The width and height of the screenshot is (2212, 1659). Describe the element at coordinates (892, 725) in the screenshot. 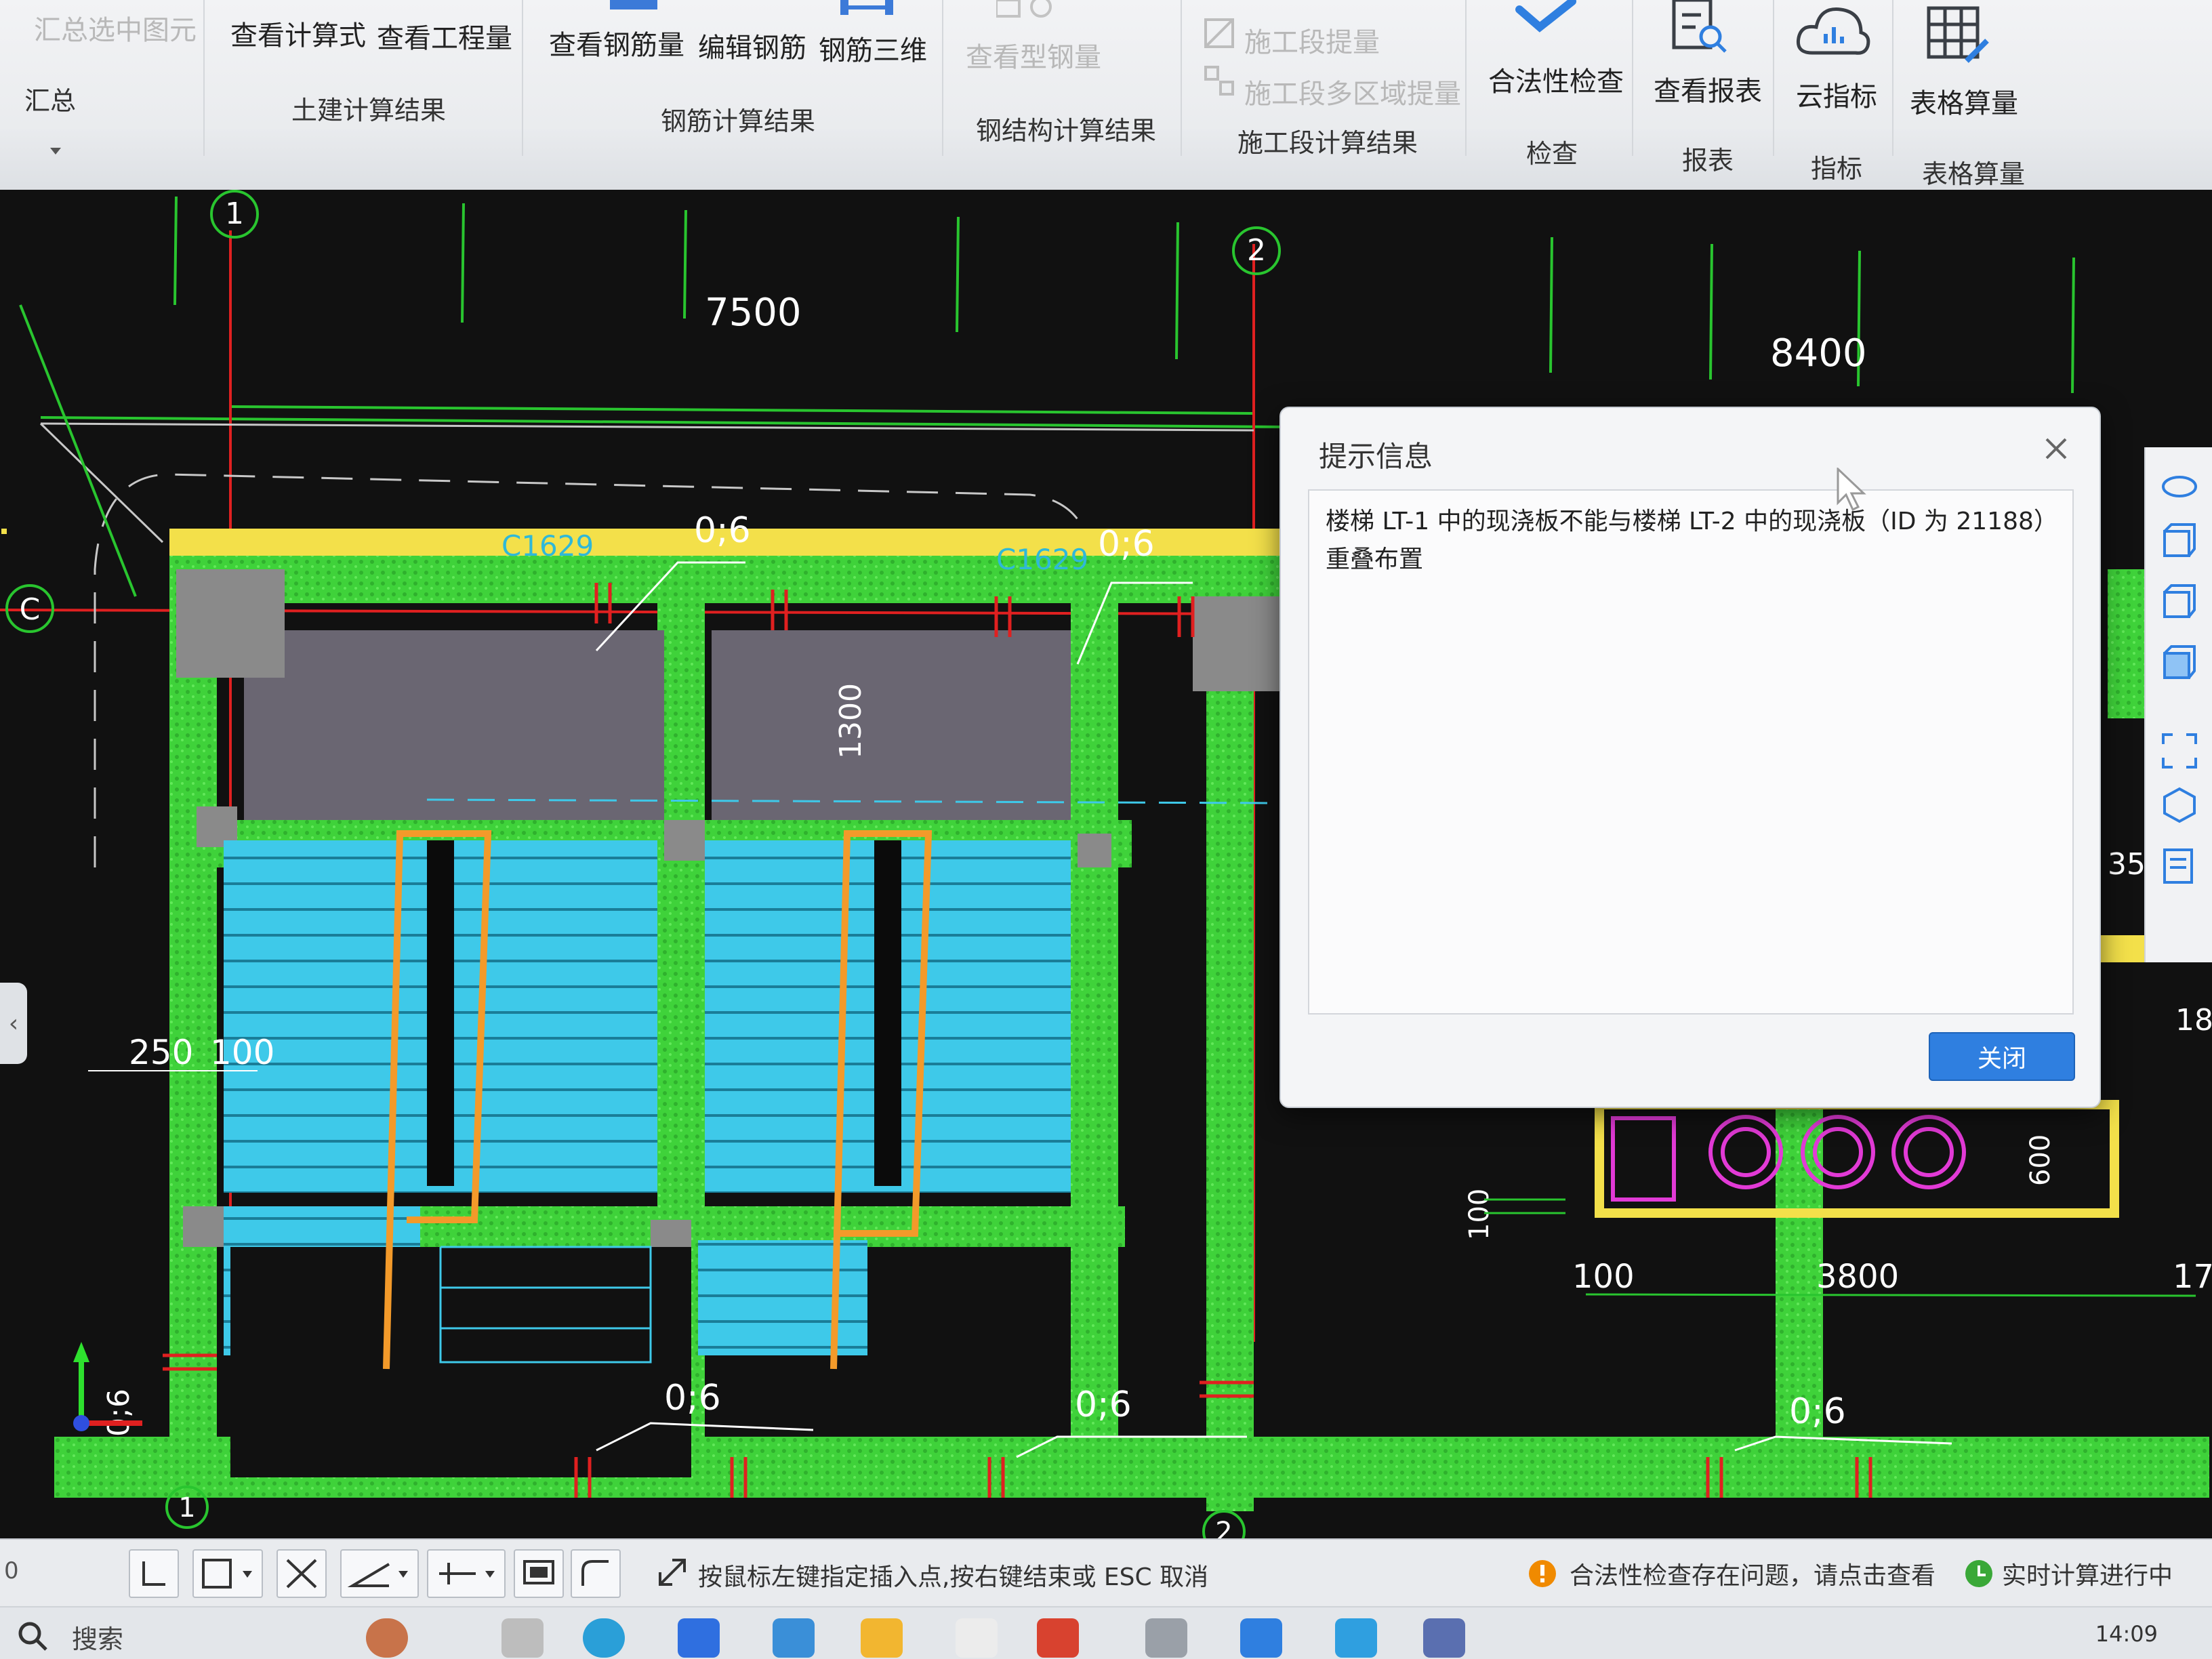

I see `landing-slab-right` at that location.